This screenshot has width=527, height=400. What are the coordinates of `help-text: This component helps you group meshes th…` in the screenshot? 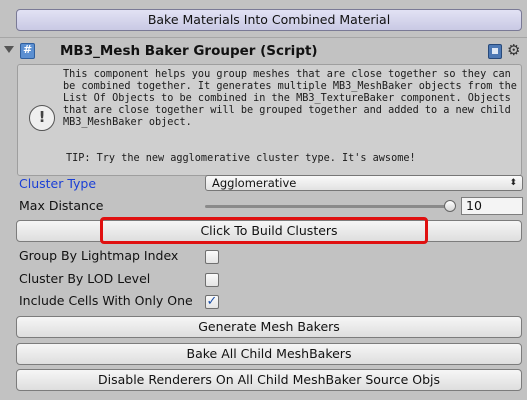 It's located at (290, 98).